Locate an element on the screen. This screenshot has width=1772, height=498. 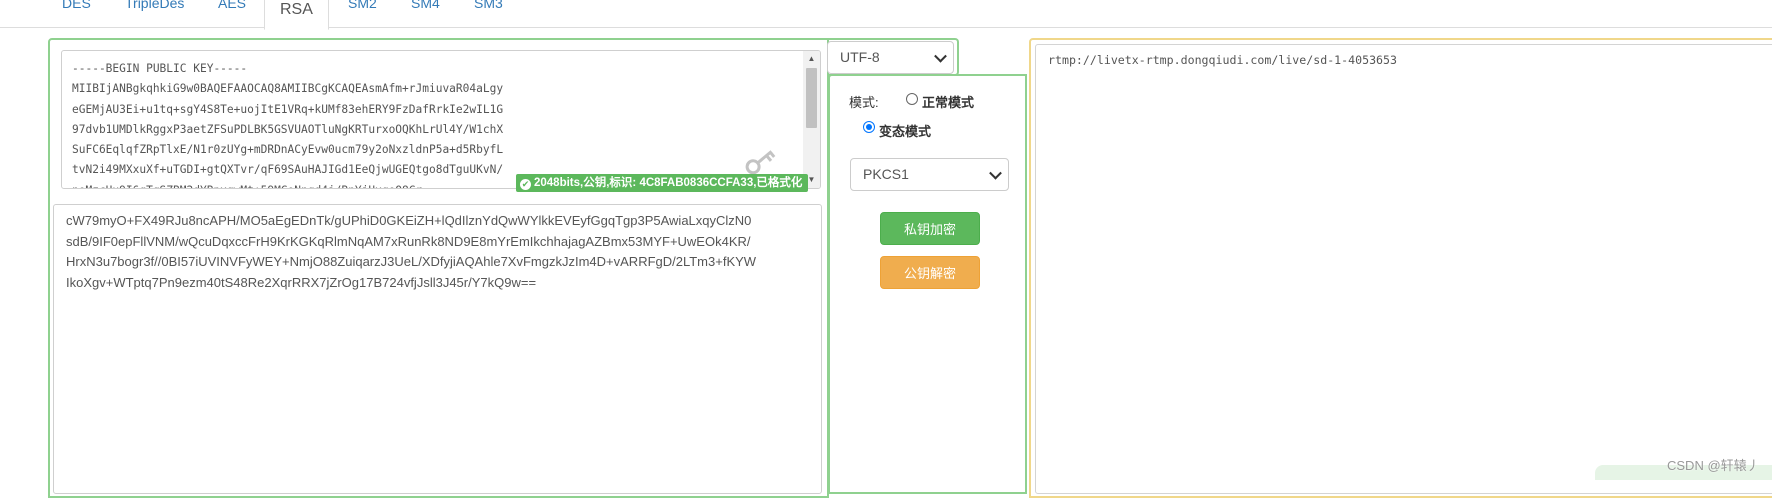
mode-variant-label: 变态模式 is located at coordinates (905, 130).